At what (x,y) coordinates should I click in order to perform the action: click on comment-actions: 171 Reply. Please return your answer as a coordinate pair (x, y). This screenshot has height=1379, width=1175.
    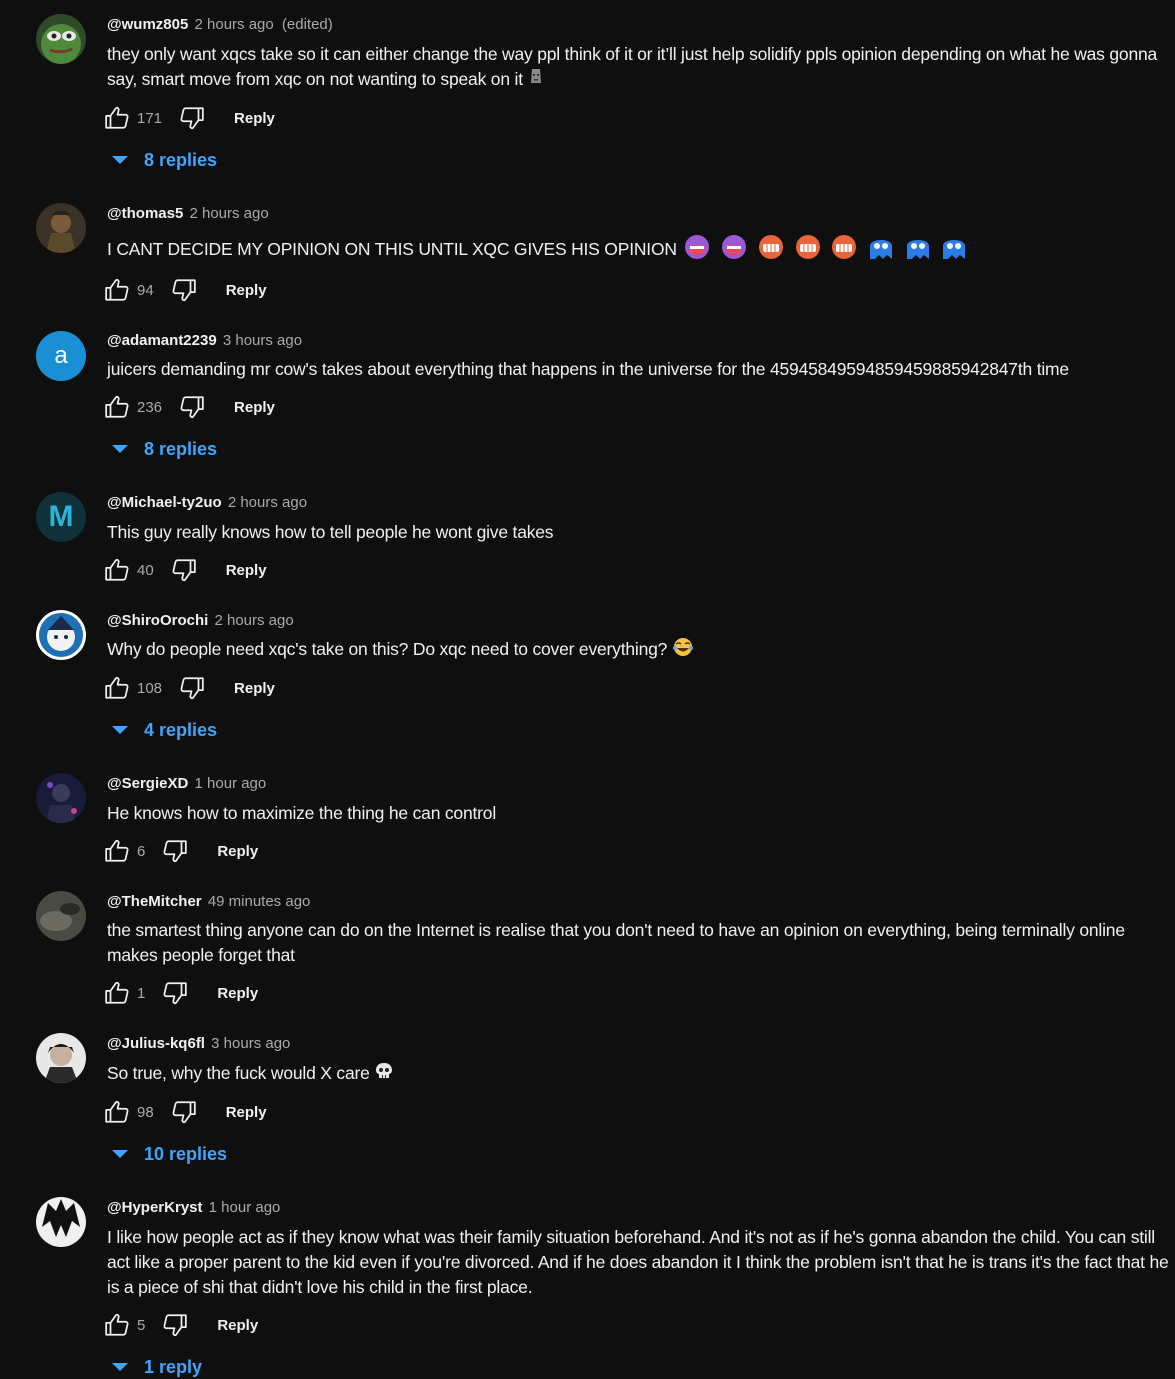
    Looking at the image, I should click on (189, 118).